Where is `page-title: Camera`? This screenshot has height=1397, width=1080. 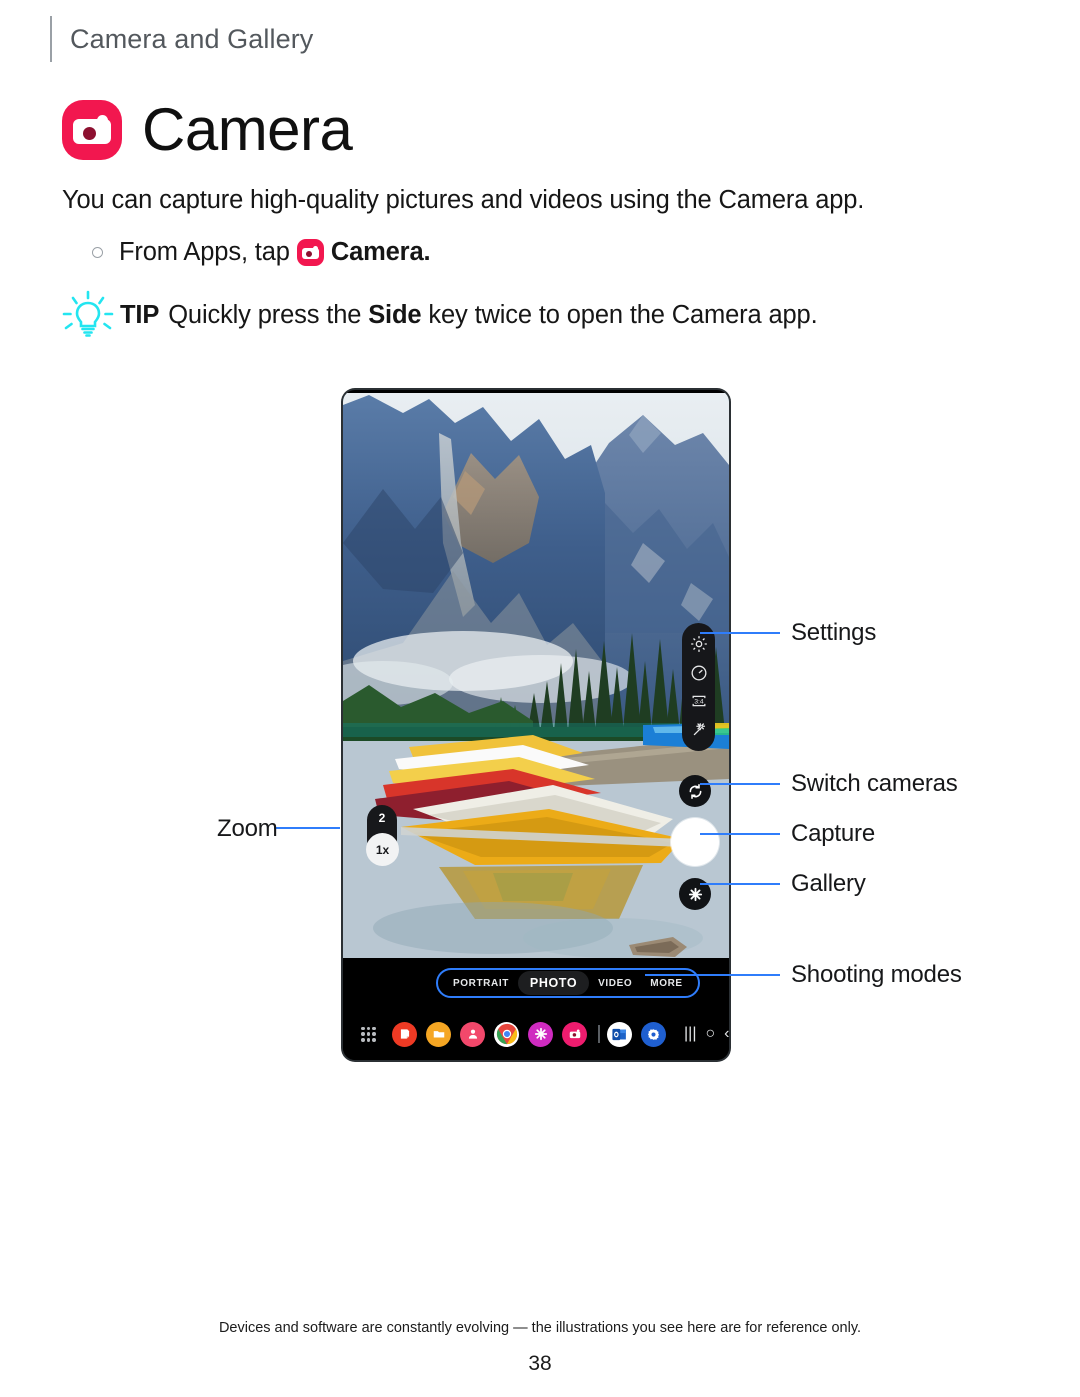
page-title: Camera is located at coordinates (247, 129).